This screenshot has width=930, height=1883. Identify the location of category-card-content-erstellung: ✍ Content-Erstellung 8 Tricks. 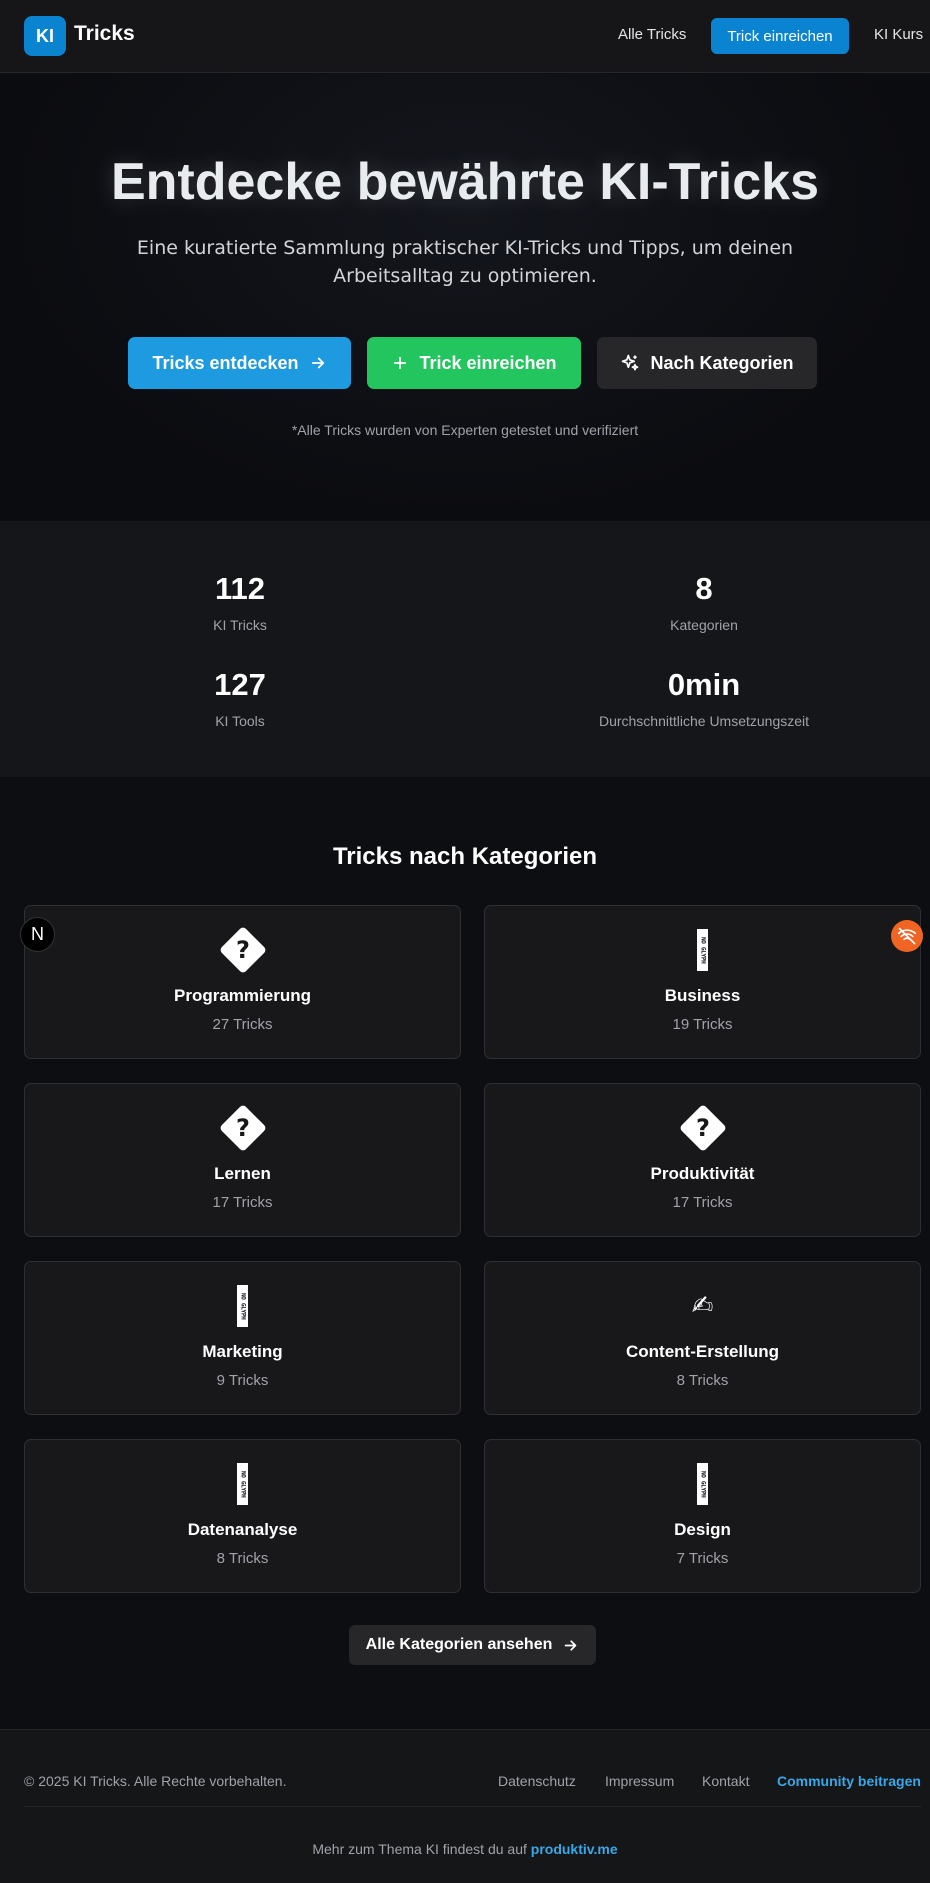
(702, 1338).